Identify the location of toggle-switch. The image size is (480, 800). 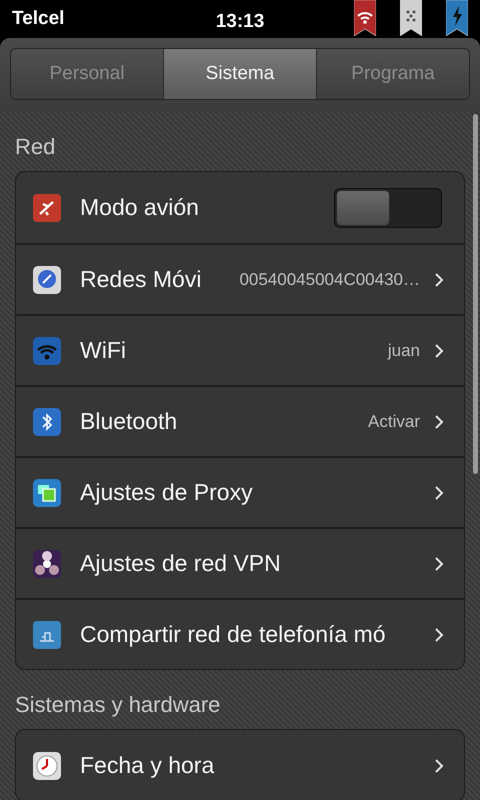
(388, 208).